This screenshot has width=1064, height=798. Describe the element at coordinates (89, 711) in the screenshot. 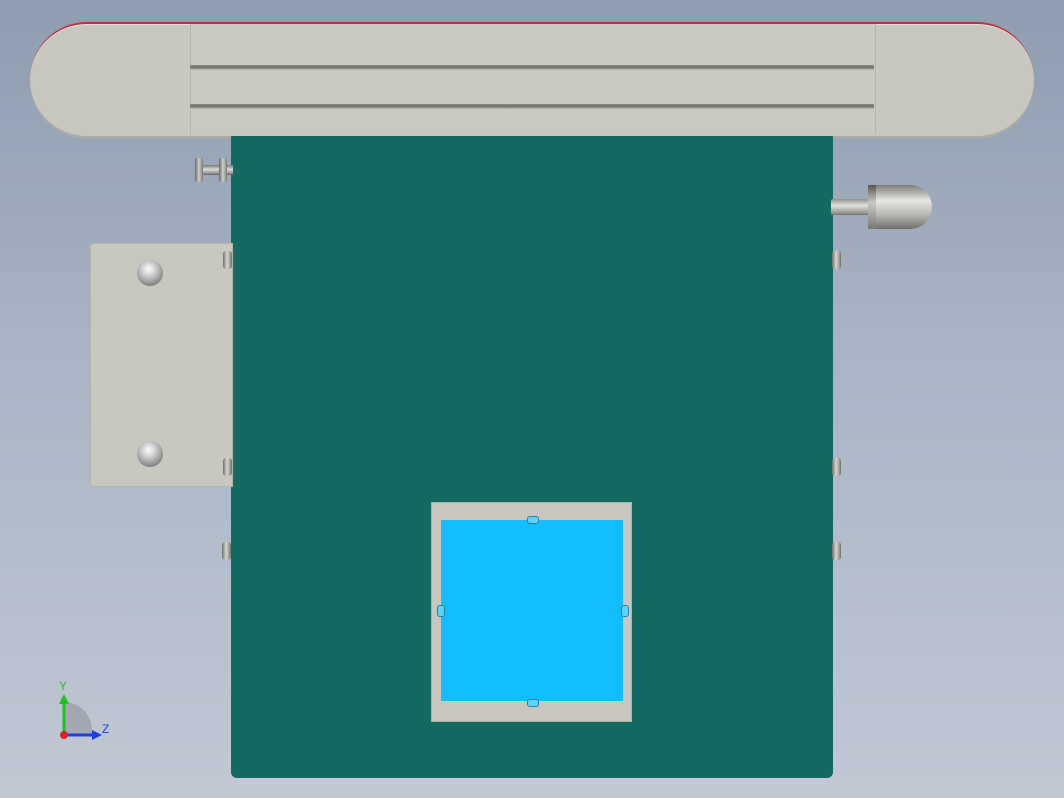

I see `orientation-triad: Y Z` at that location.